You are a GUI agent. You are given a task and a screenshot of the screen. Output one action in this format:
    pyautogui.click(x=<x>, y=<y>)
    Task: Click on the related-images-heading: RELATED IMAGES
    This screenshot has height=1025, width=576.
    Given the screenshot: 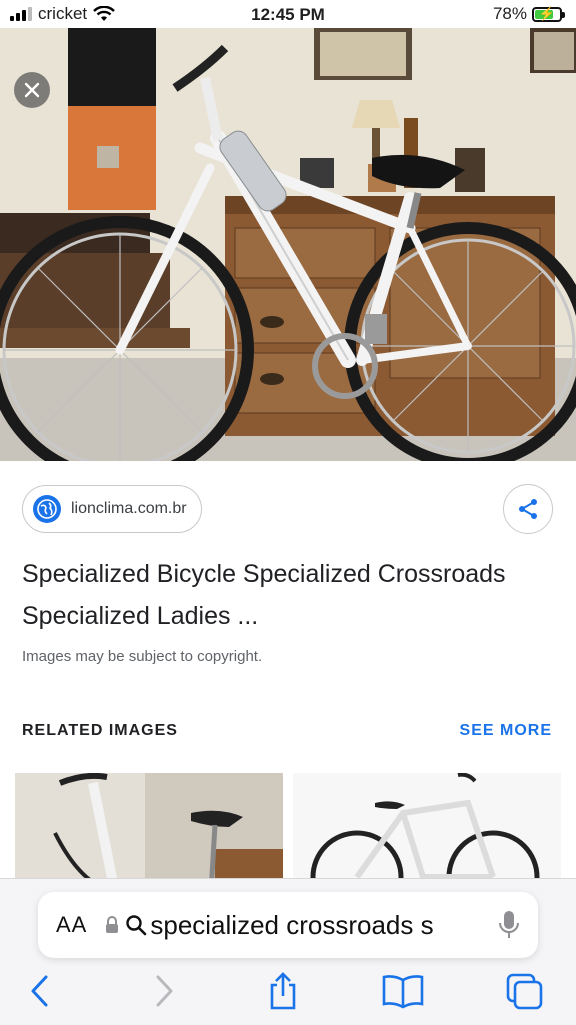 What is the action you would take?
    pyautogui.click(x=100, y=730)
    